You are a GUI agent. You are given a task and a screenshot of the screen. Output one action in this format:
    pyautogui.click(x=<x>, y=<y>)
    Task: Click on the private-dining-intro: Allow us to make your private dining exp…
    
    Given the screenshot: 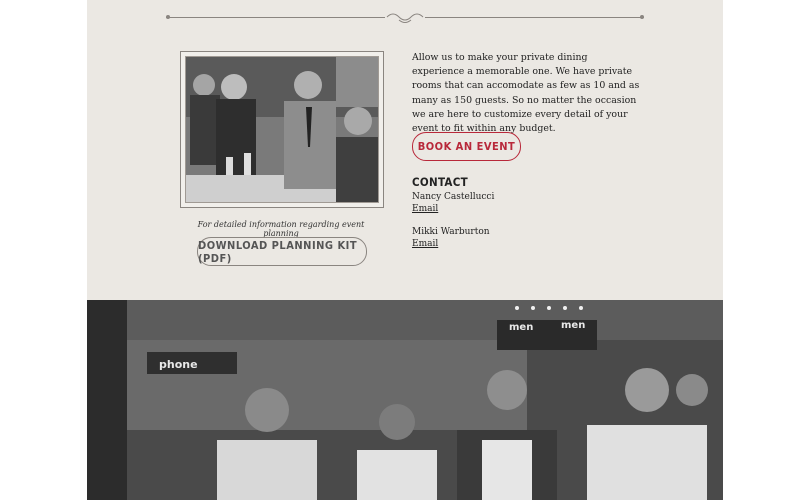 What is the action you would take?
    pyautogui.click(x=526, y=93)
    